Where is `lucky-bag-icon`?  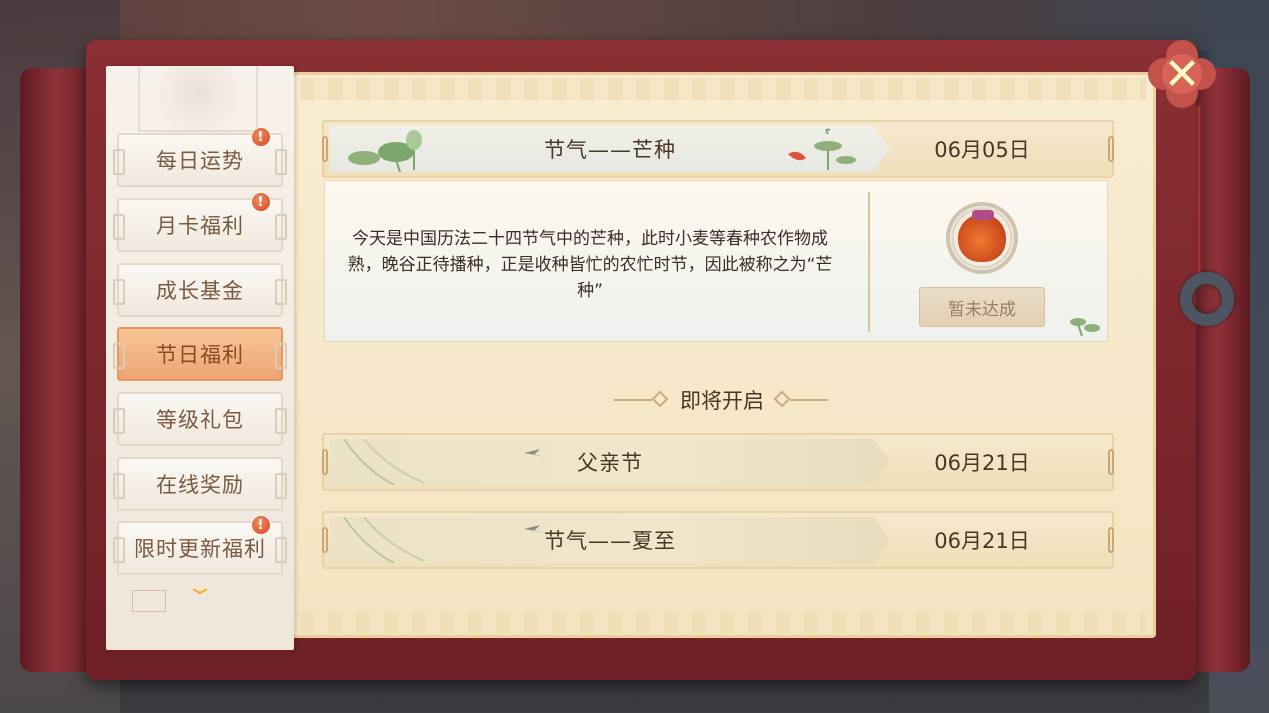 lucky-bag-icon is located at coordinates (982, 238).